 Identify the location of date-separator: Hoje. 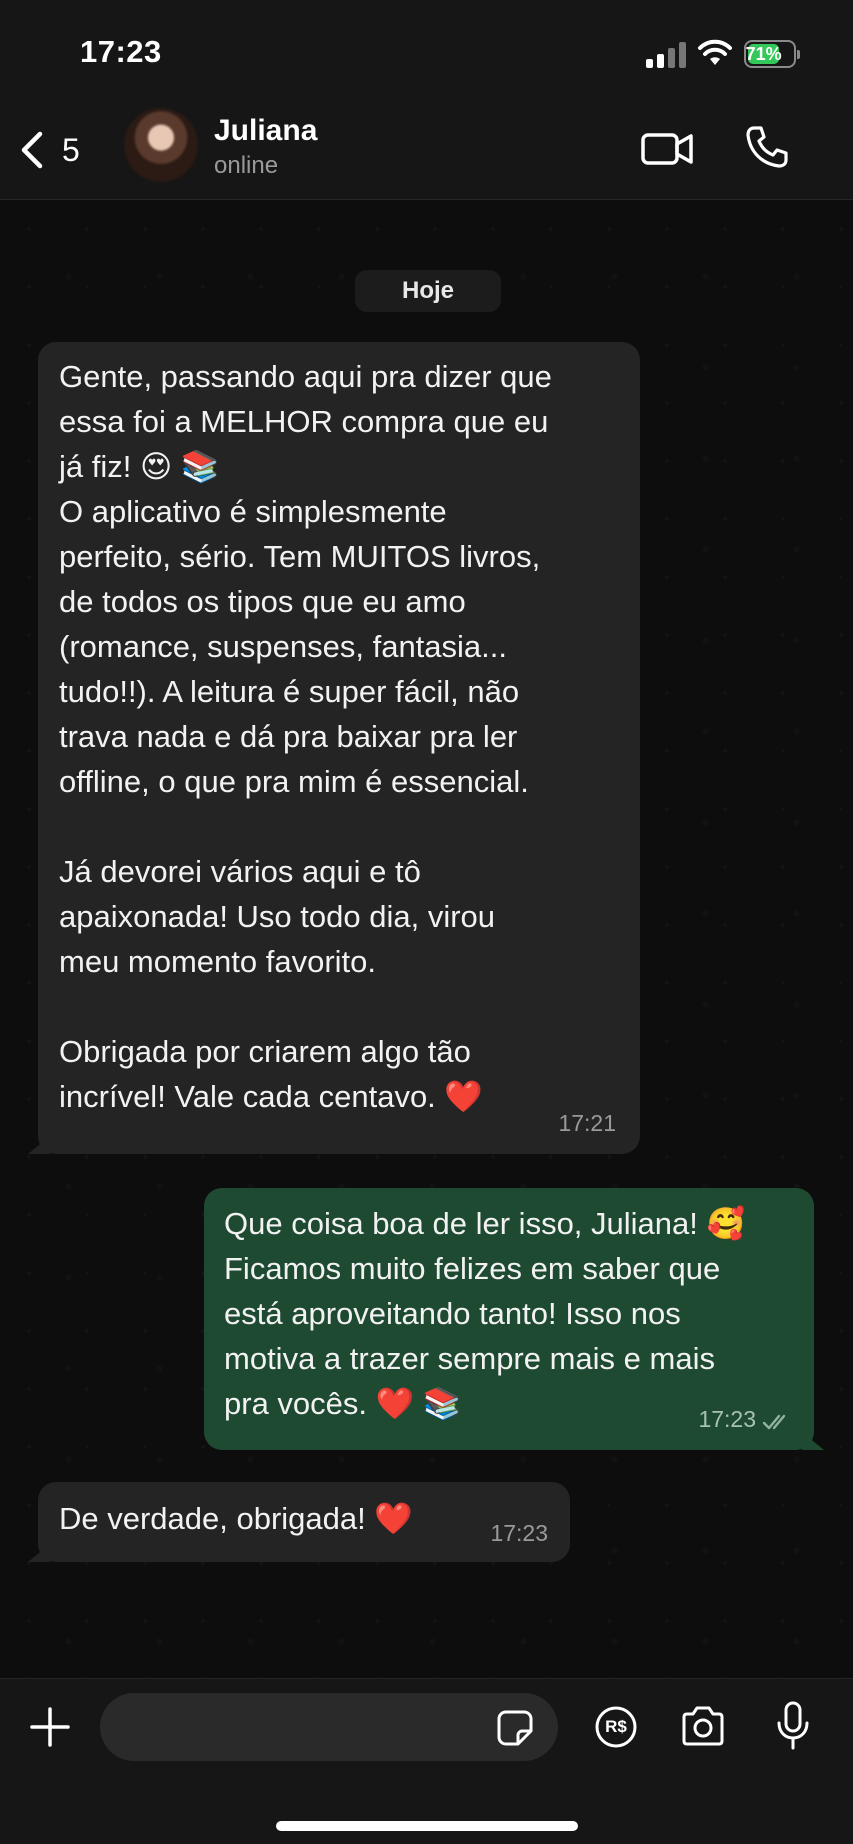
(428, 291).